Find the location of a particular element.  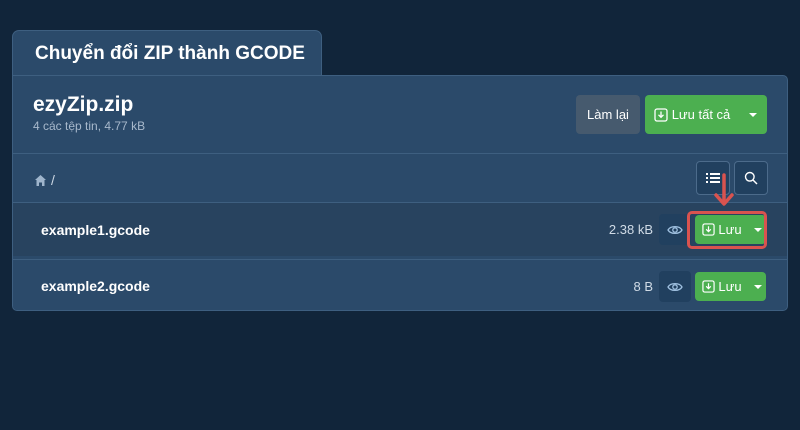

file-row: example2.gcode 8 B Lưu is located at coordinates (400, 284).